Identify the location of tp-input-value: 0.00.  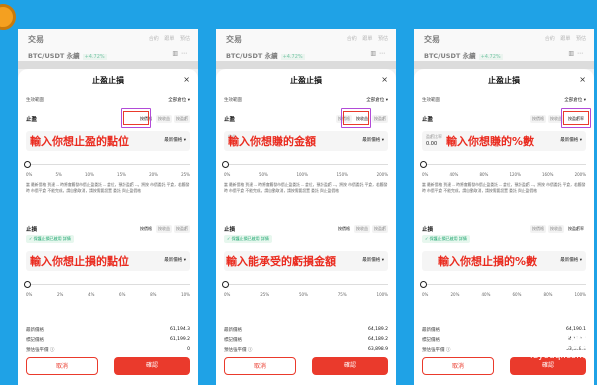
(432, 144).